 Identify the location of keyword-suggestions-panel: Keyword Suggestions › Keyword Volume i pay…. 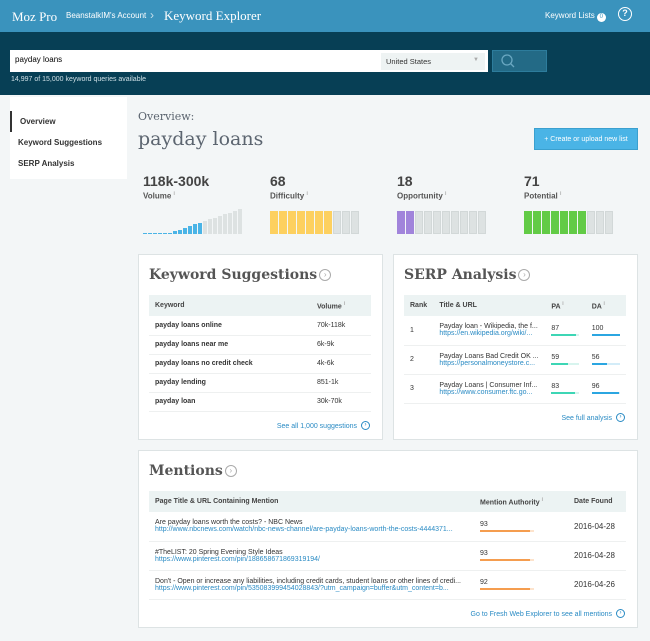
(260, 347).